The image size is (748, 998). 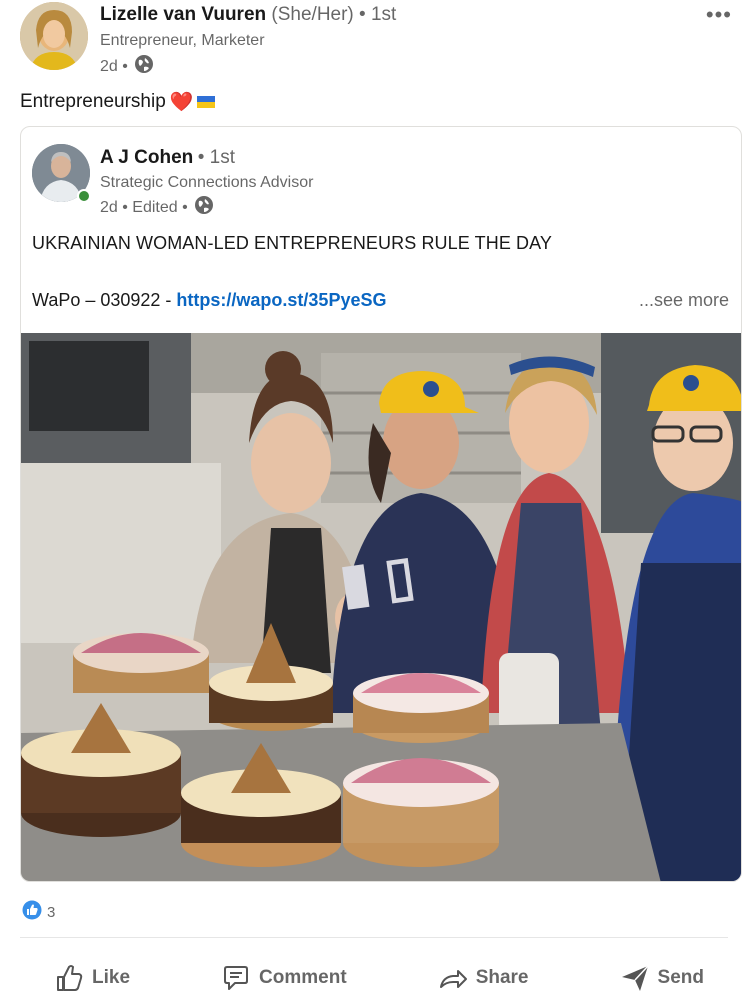 I want to click on author-headline: Entrepreneur, Marketer, so click(x=182, y=40).